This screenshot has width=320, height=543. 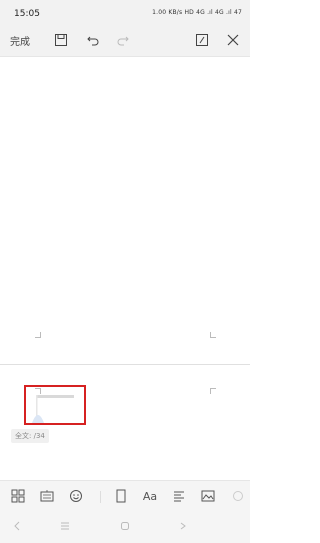 I want to click on align-icon, so click(x=179, y=496).